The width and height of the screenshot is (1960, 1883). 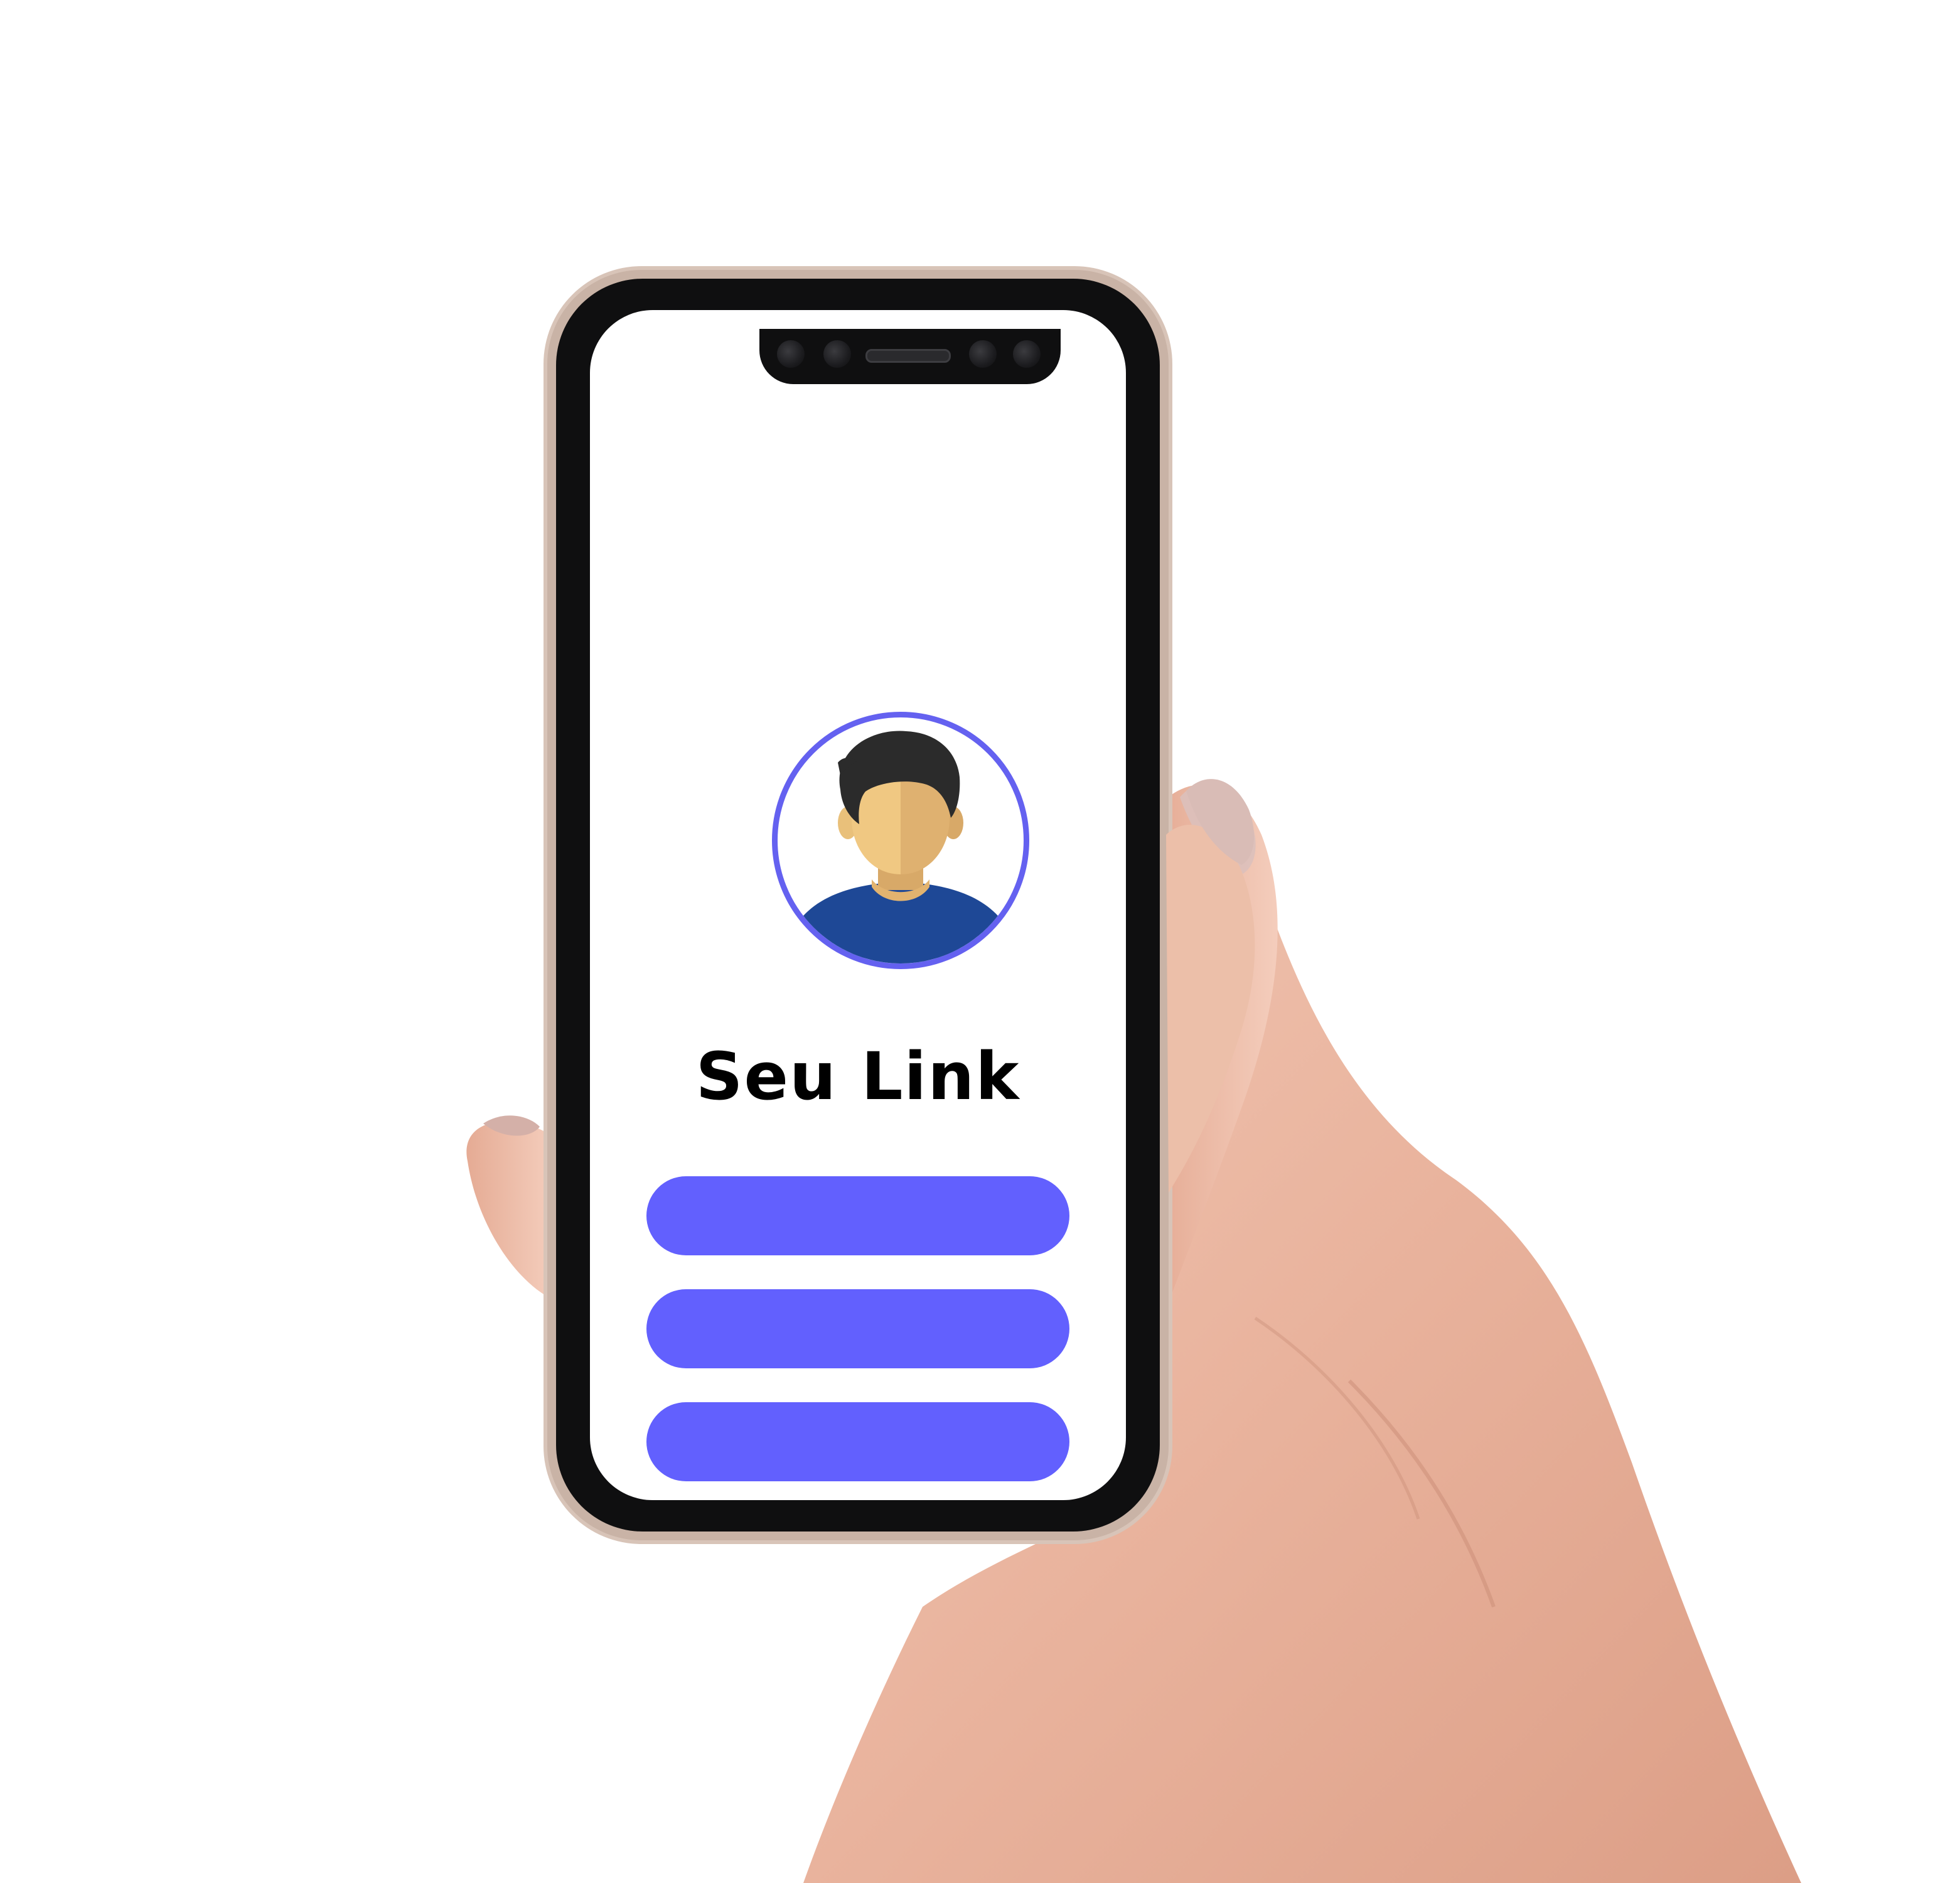 I want to click on fingers-overlay, so click(x=1210, y=986).